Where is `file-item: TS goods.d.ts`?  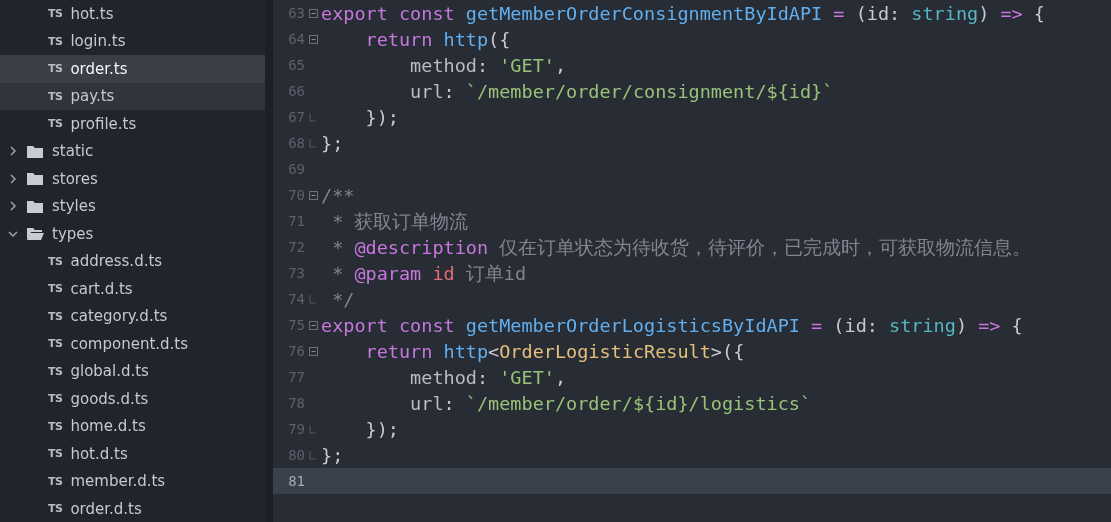
file-item: TS goods.d.ts is located at coordinates (132, 399).